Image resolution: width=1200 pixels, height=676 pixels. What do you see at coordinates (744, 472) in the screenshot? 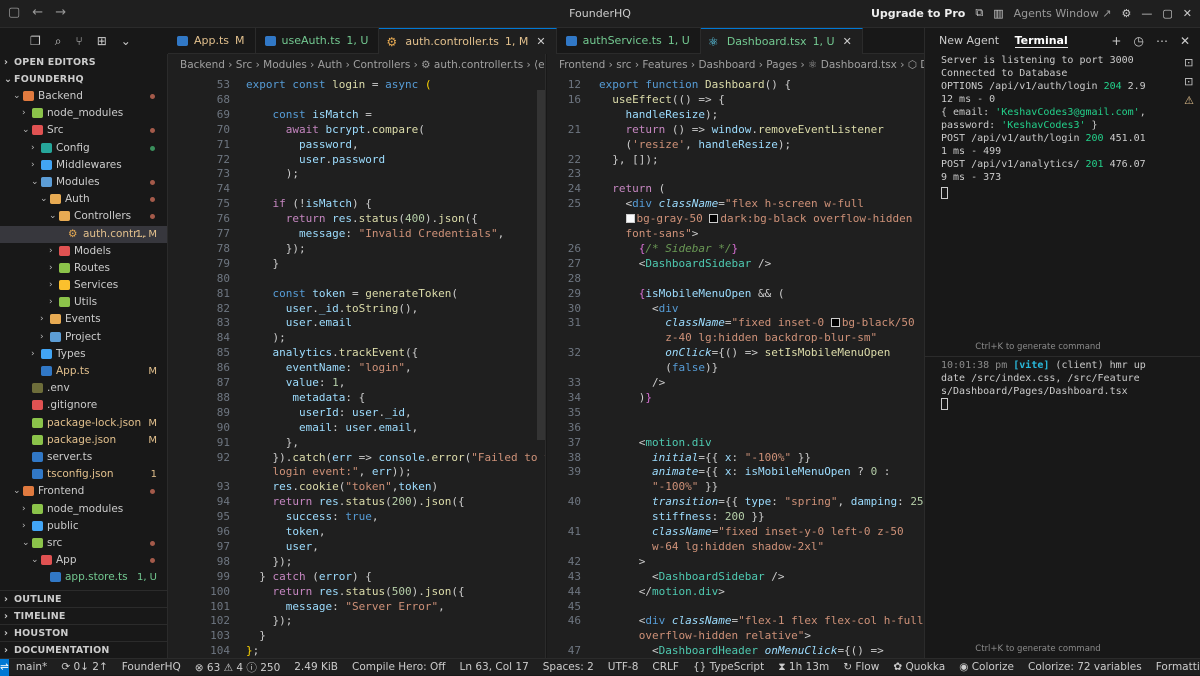
I see `code-line: animate={{ x: isMobileMenuOpen ? 0 :` at bounding box center [744, 472].